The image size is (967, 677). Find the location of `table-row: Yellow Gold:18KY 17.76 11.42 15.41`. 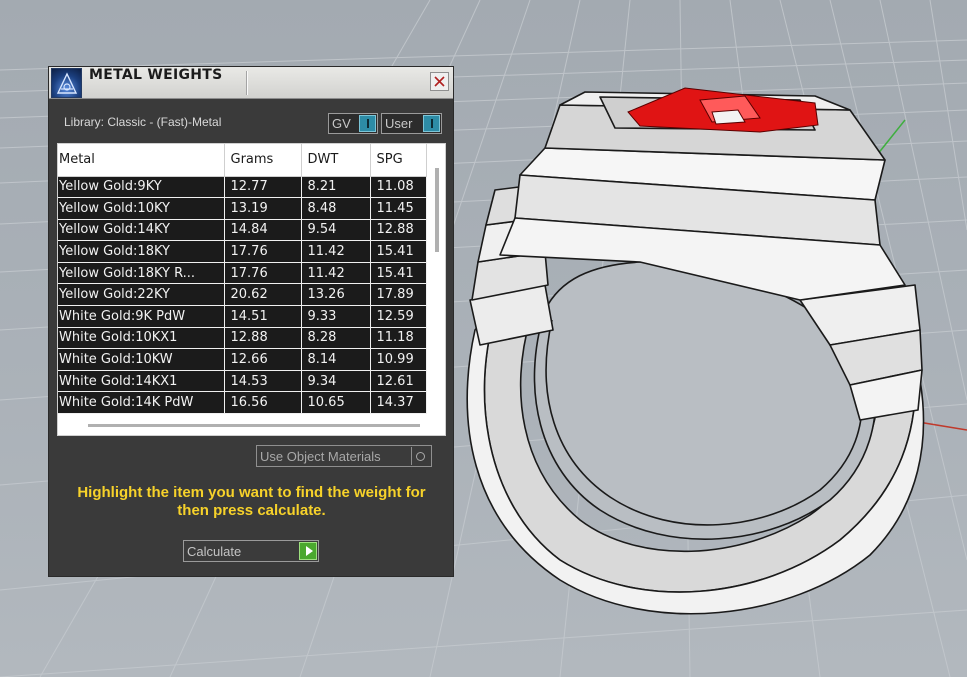

table-row: Yellow Gold:18KY 17.76 11.42 15.41 is located at coordinates (242, 251).